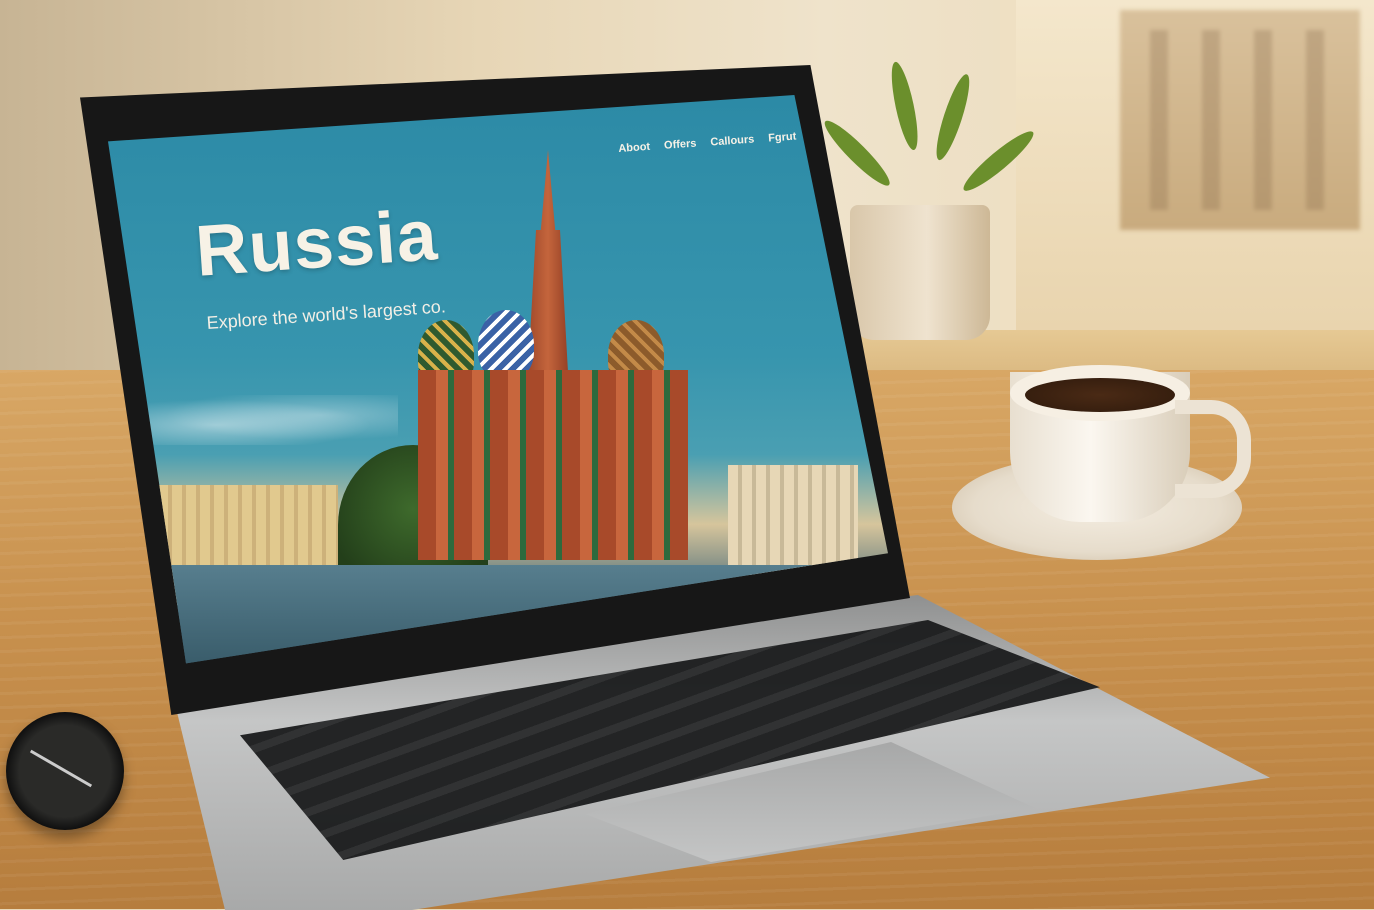 Image resolution: width=1374 pixels, height=910 pixels. What do you see at coordinates (326, 314) in the screenshot?
I see `hero-tagline: Explore the world's largest co.` at bounding box center [326, 314].